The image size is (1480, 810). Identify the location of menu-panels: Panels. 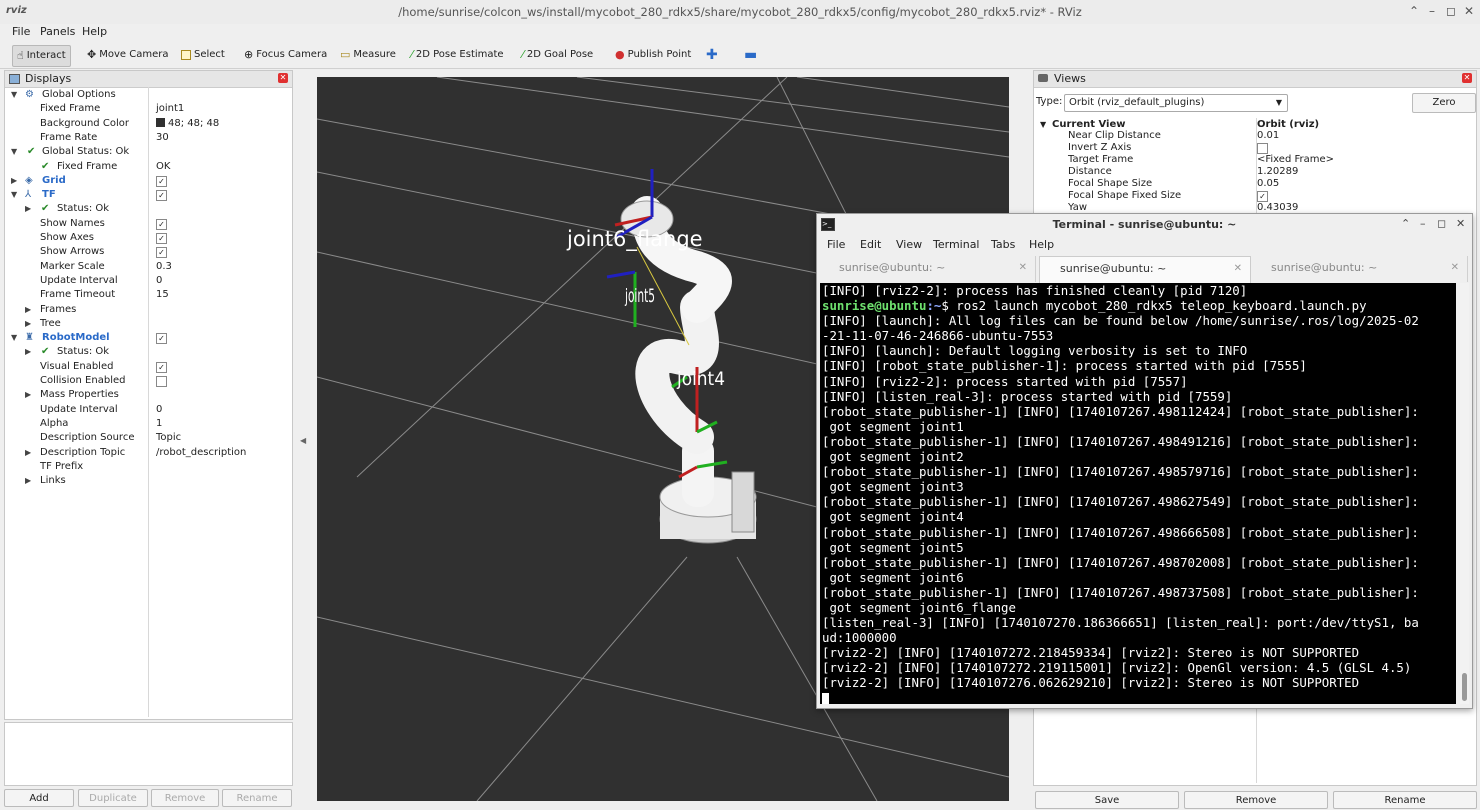
(57, 31).